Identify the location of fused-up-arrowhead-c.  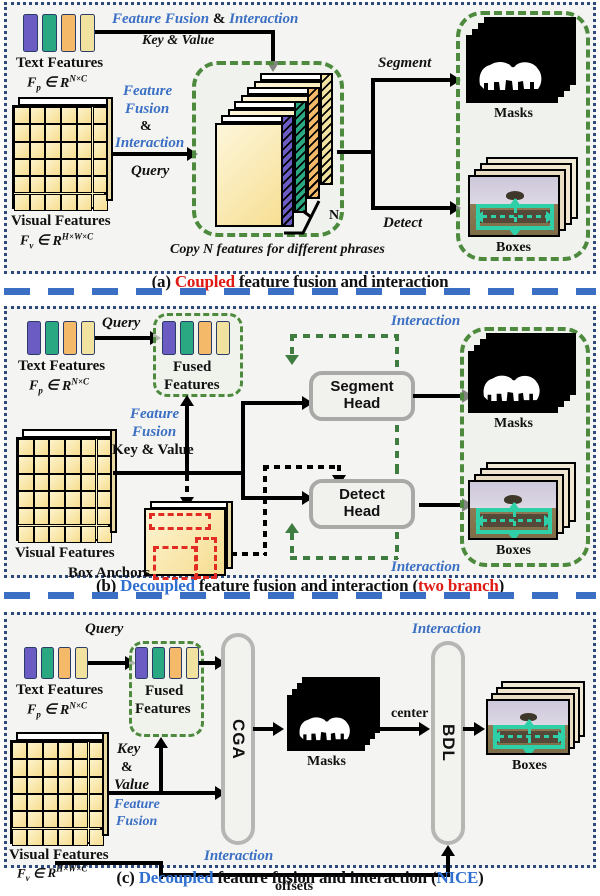
(161, 742).